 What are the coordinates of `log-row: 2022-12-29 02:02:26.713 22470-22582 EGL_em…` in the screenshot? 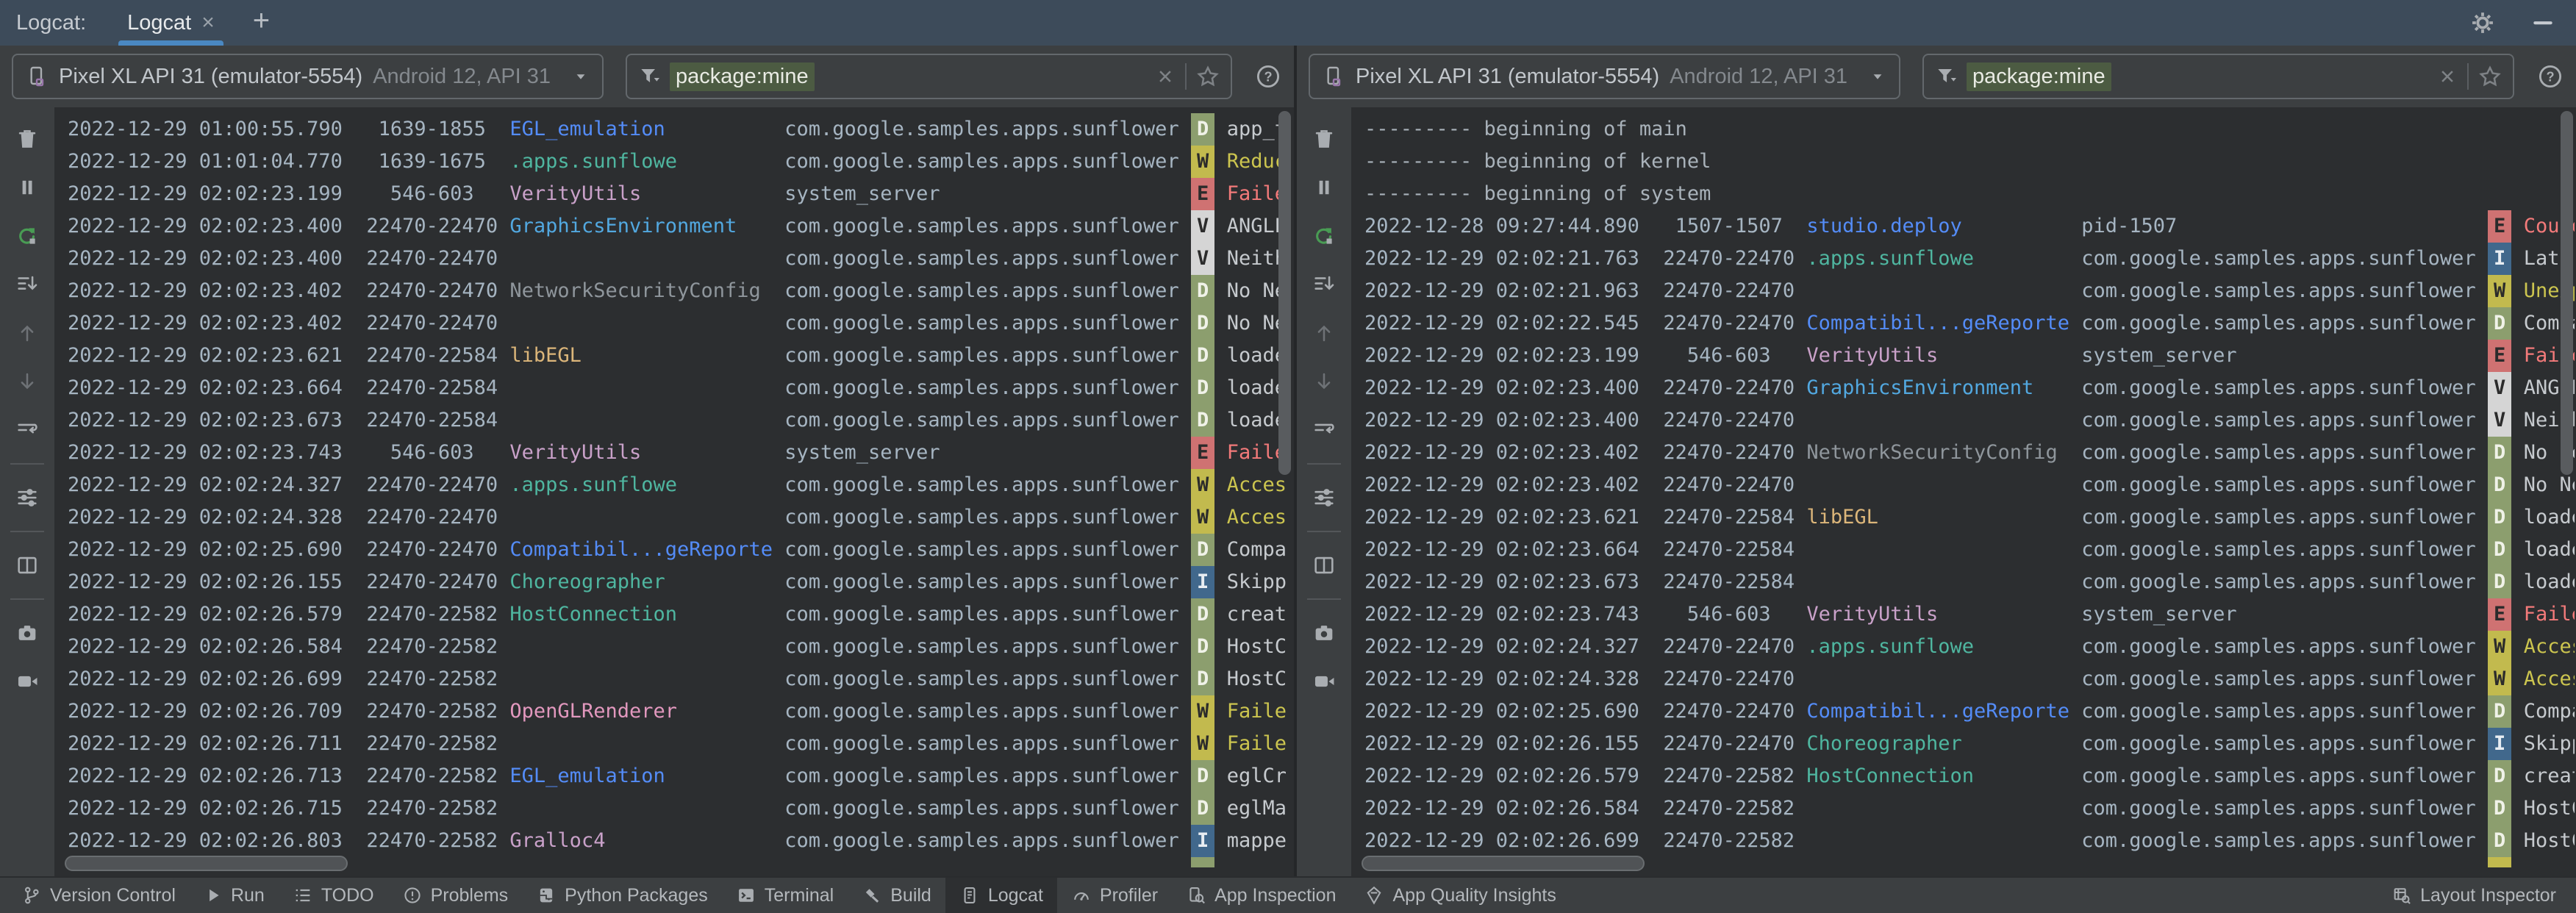 It's located at (680, 776).